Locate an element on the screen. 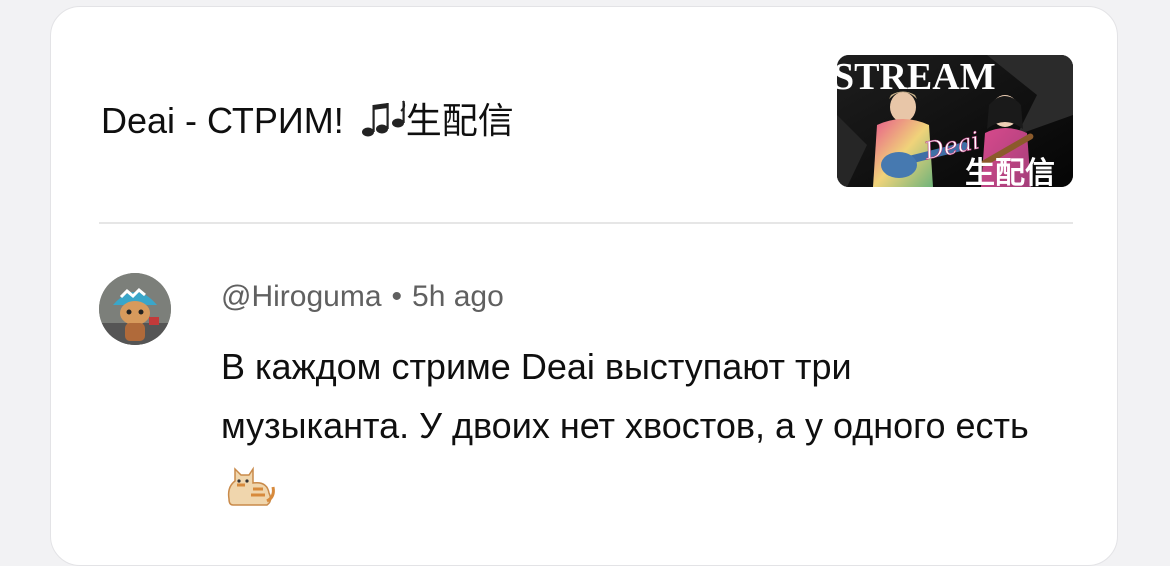 This screenshot has height=566, width=1170. video-title-row: Deai - СТРИМ! 生配信 is located at coordinates (307, 124).